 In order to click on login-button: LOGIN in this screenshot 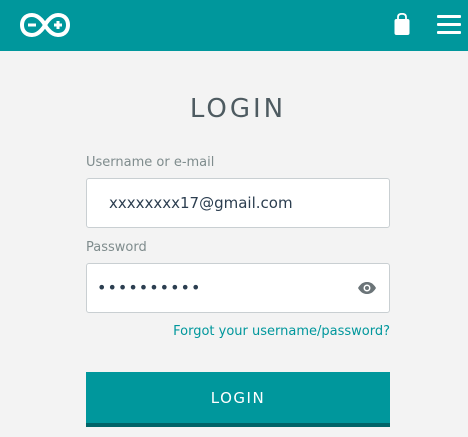, I will do `click(238, 399)`.